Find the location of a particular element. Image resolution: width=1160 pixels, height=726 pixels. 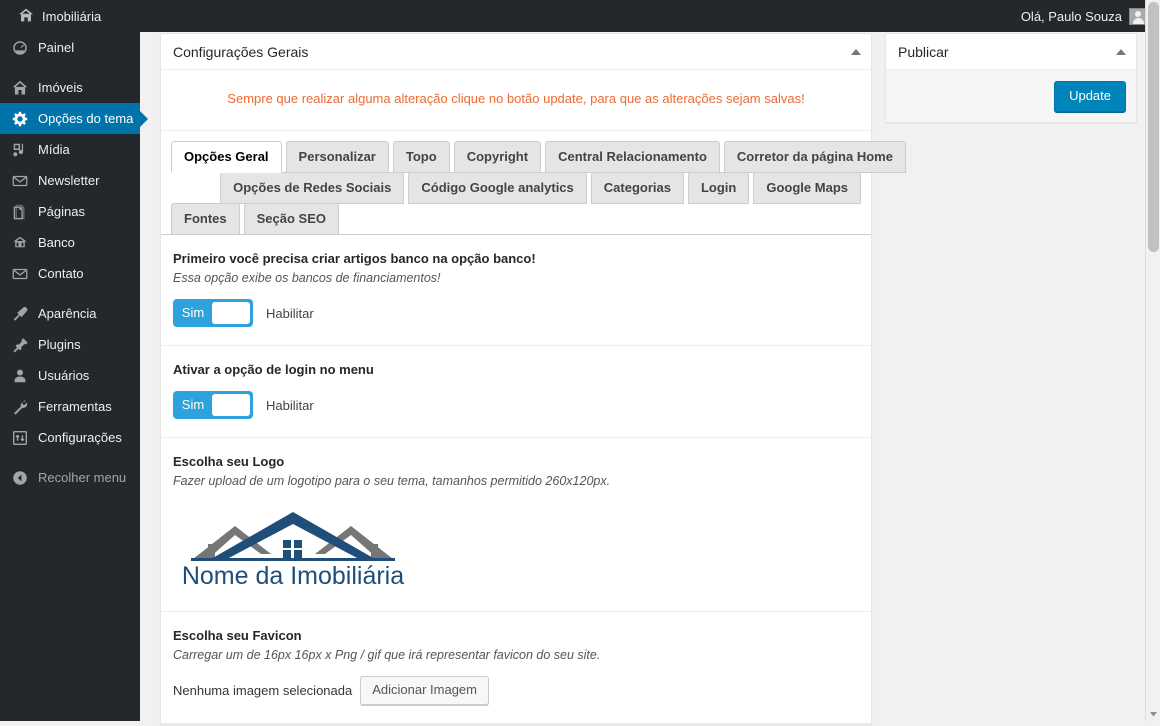

sidebar-collapse-menu: Recolher menu is located at coordinates (70, 477).